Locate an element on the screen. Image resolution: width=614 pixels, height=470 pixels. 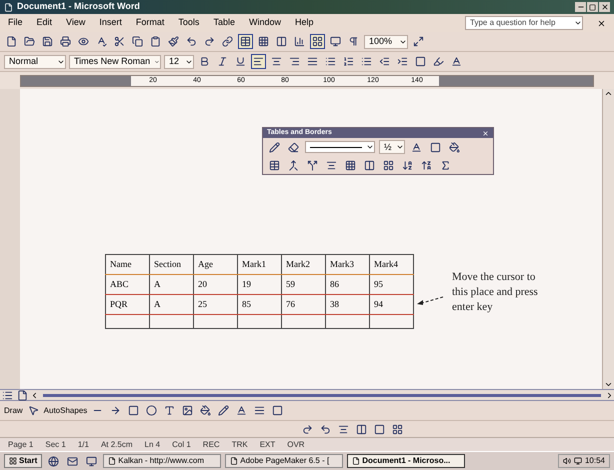
clip-art-icon is located at coordinates (188, 410).